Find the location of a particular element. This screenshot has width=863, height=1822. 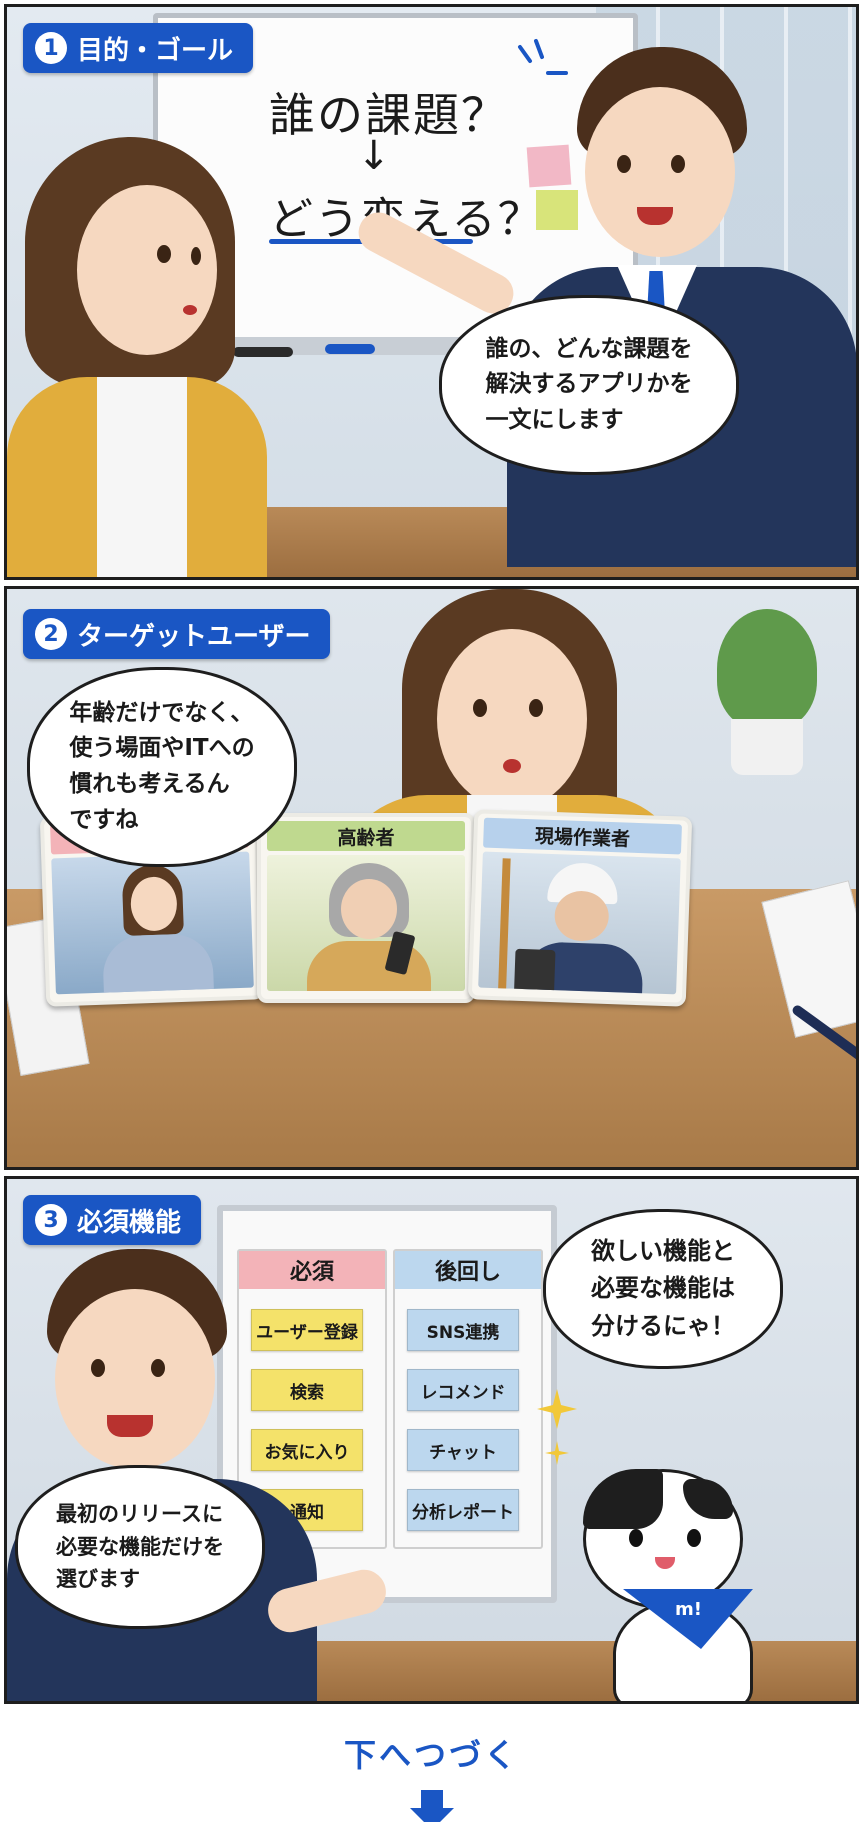

speech-text: 最初のリリースに 必要な機能だけを 選びます is located at coordinates (140, 1547).